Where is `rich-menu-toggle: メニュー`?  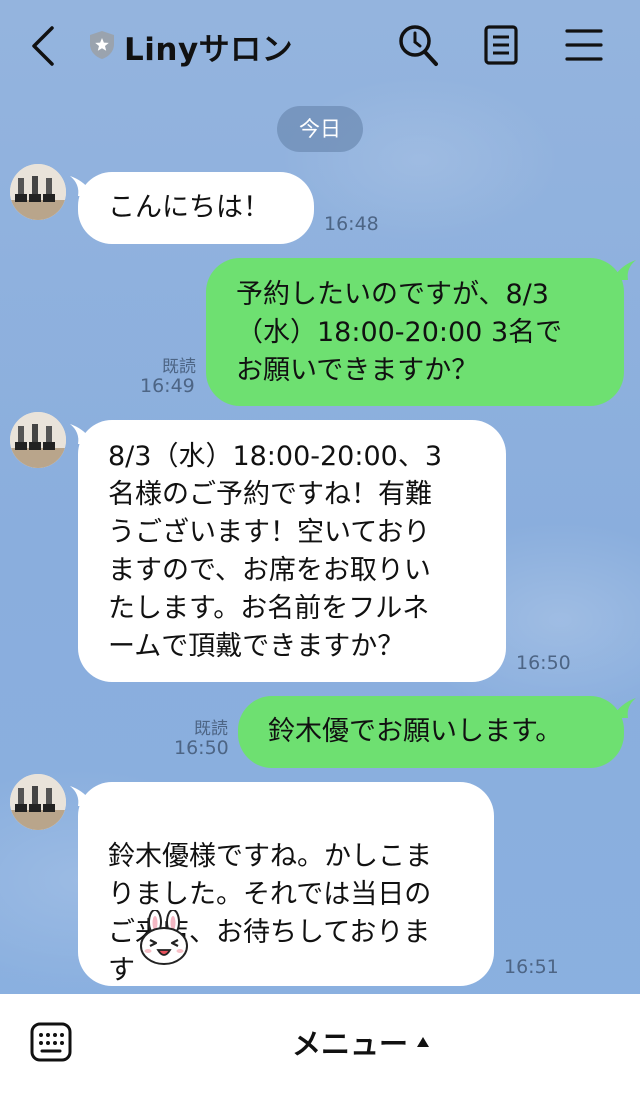
rich-menu-toggle: メニュー is located at coordinates (361, 1042).